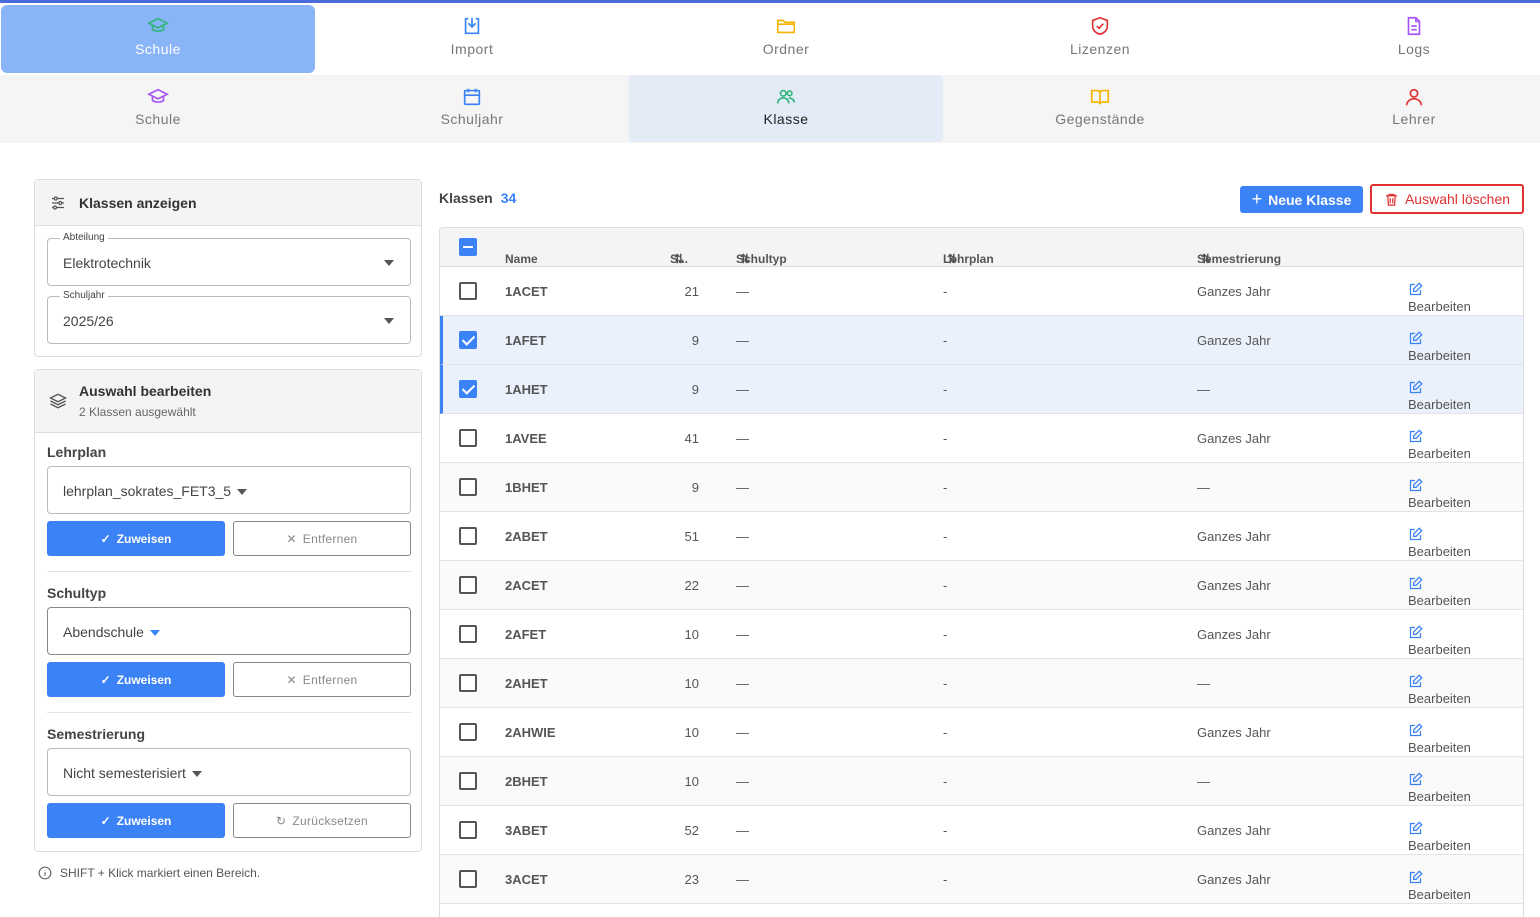 This screenshot has height=917, width=1540. What do you see at coordinates (981, 536) in the screenshot?
I see `table-row: 2ABET 51 — - Ganzes Jahr Bearbeiten` at bounding box center [981, 536].